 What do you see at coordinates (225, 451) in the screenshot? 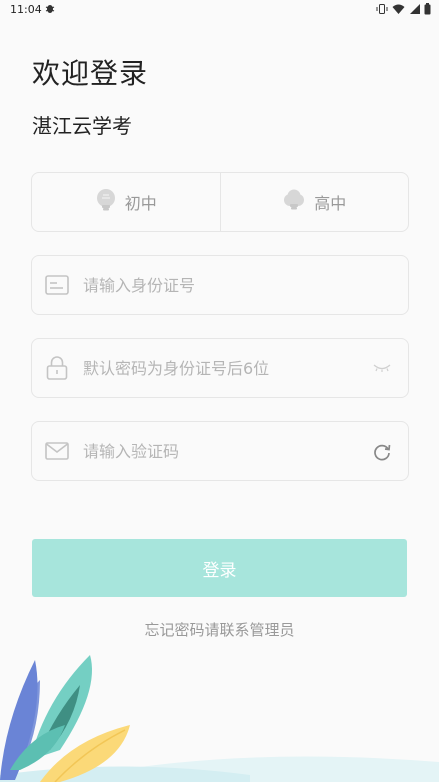
I see `captcha-input` at bounding box center [225, 451].